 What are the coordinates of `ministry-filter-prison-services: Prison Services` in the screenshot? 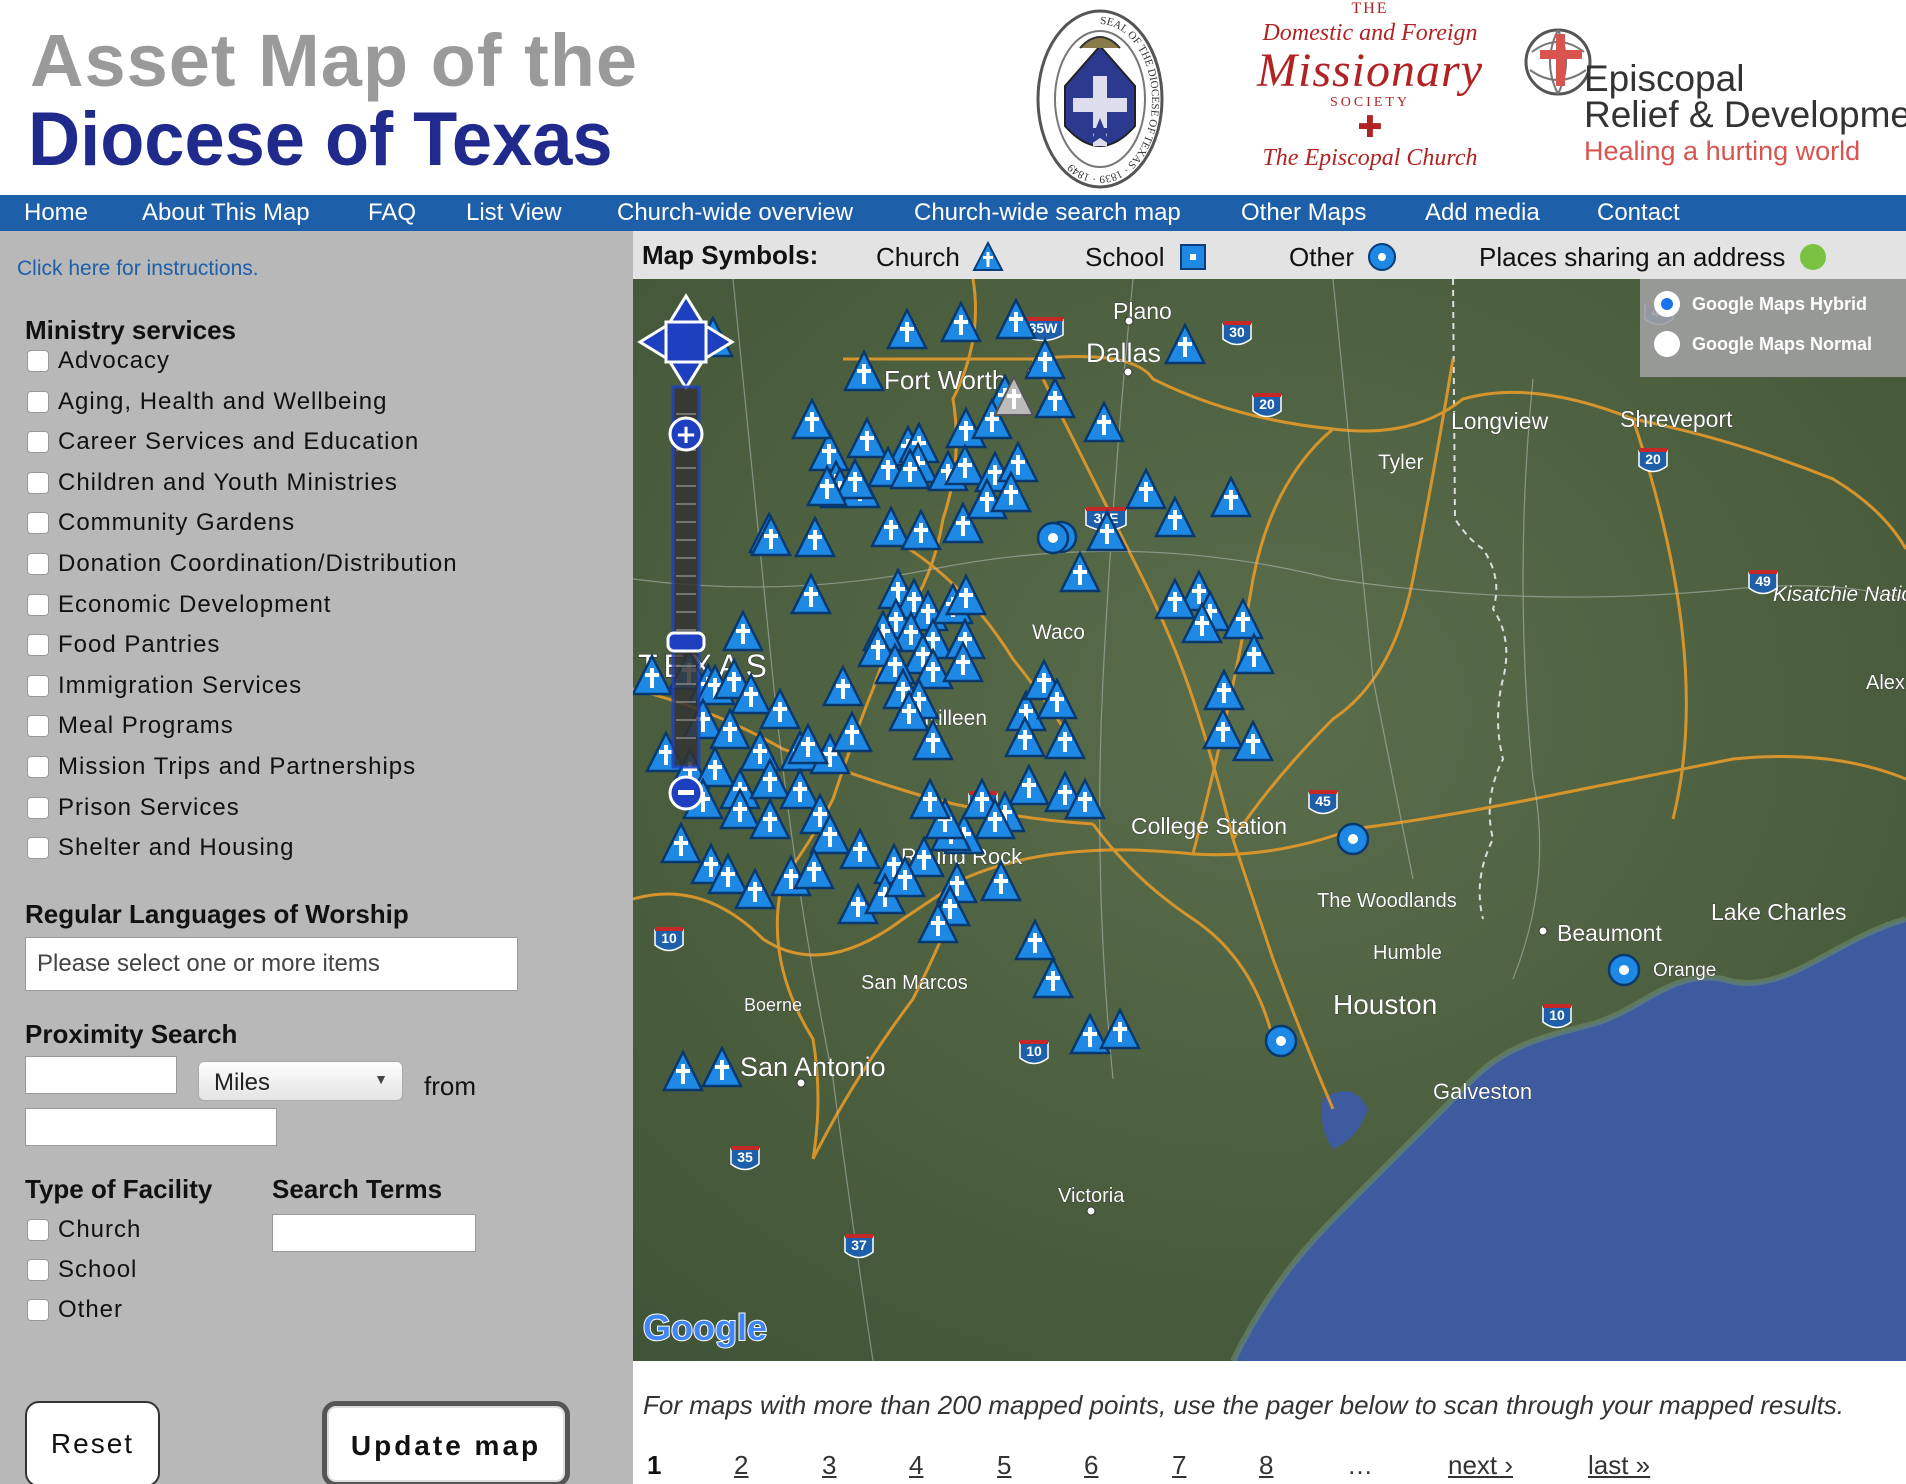 It's located at (133, 808).